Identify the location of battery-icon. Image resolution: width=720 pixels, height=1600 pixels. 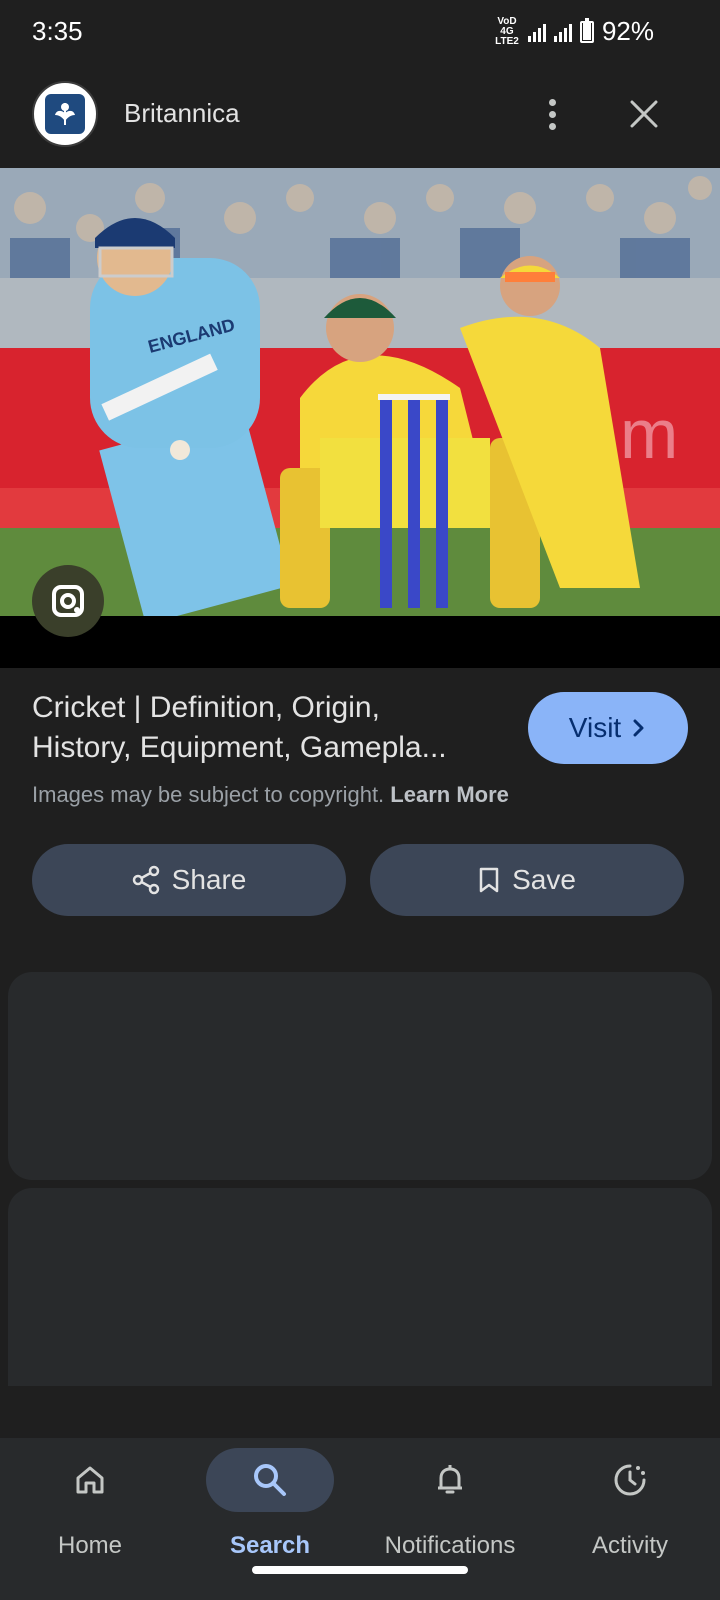
(586, 30).